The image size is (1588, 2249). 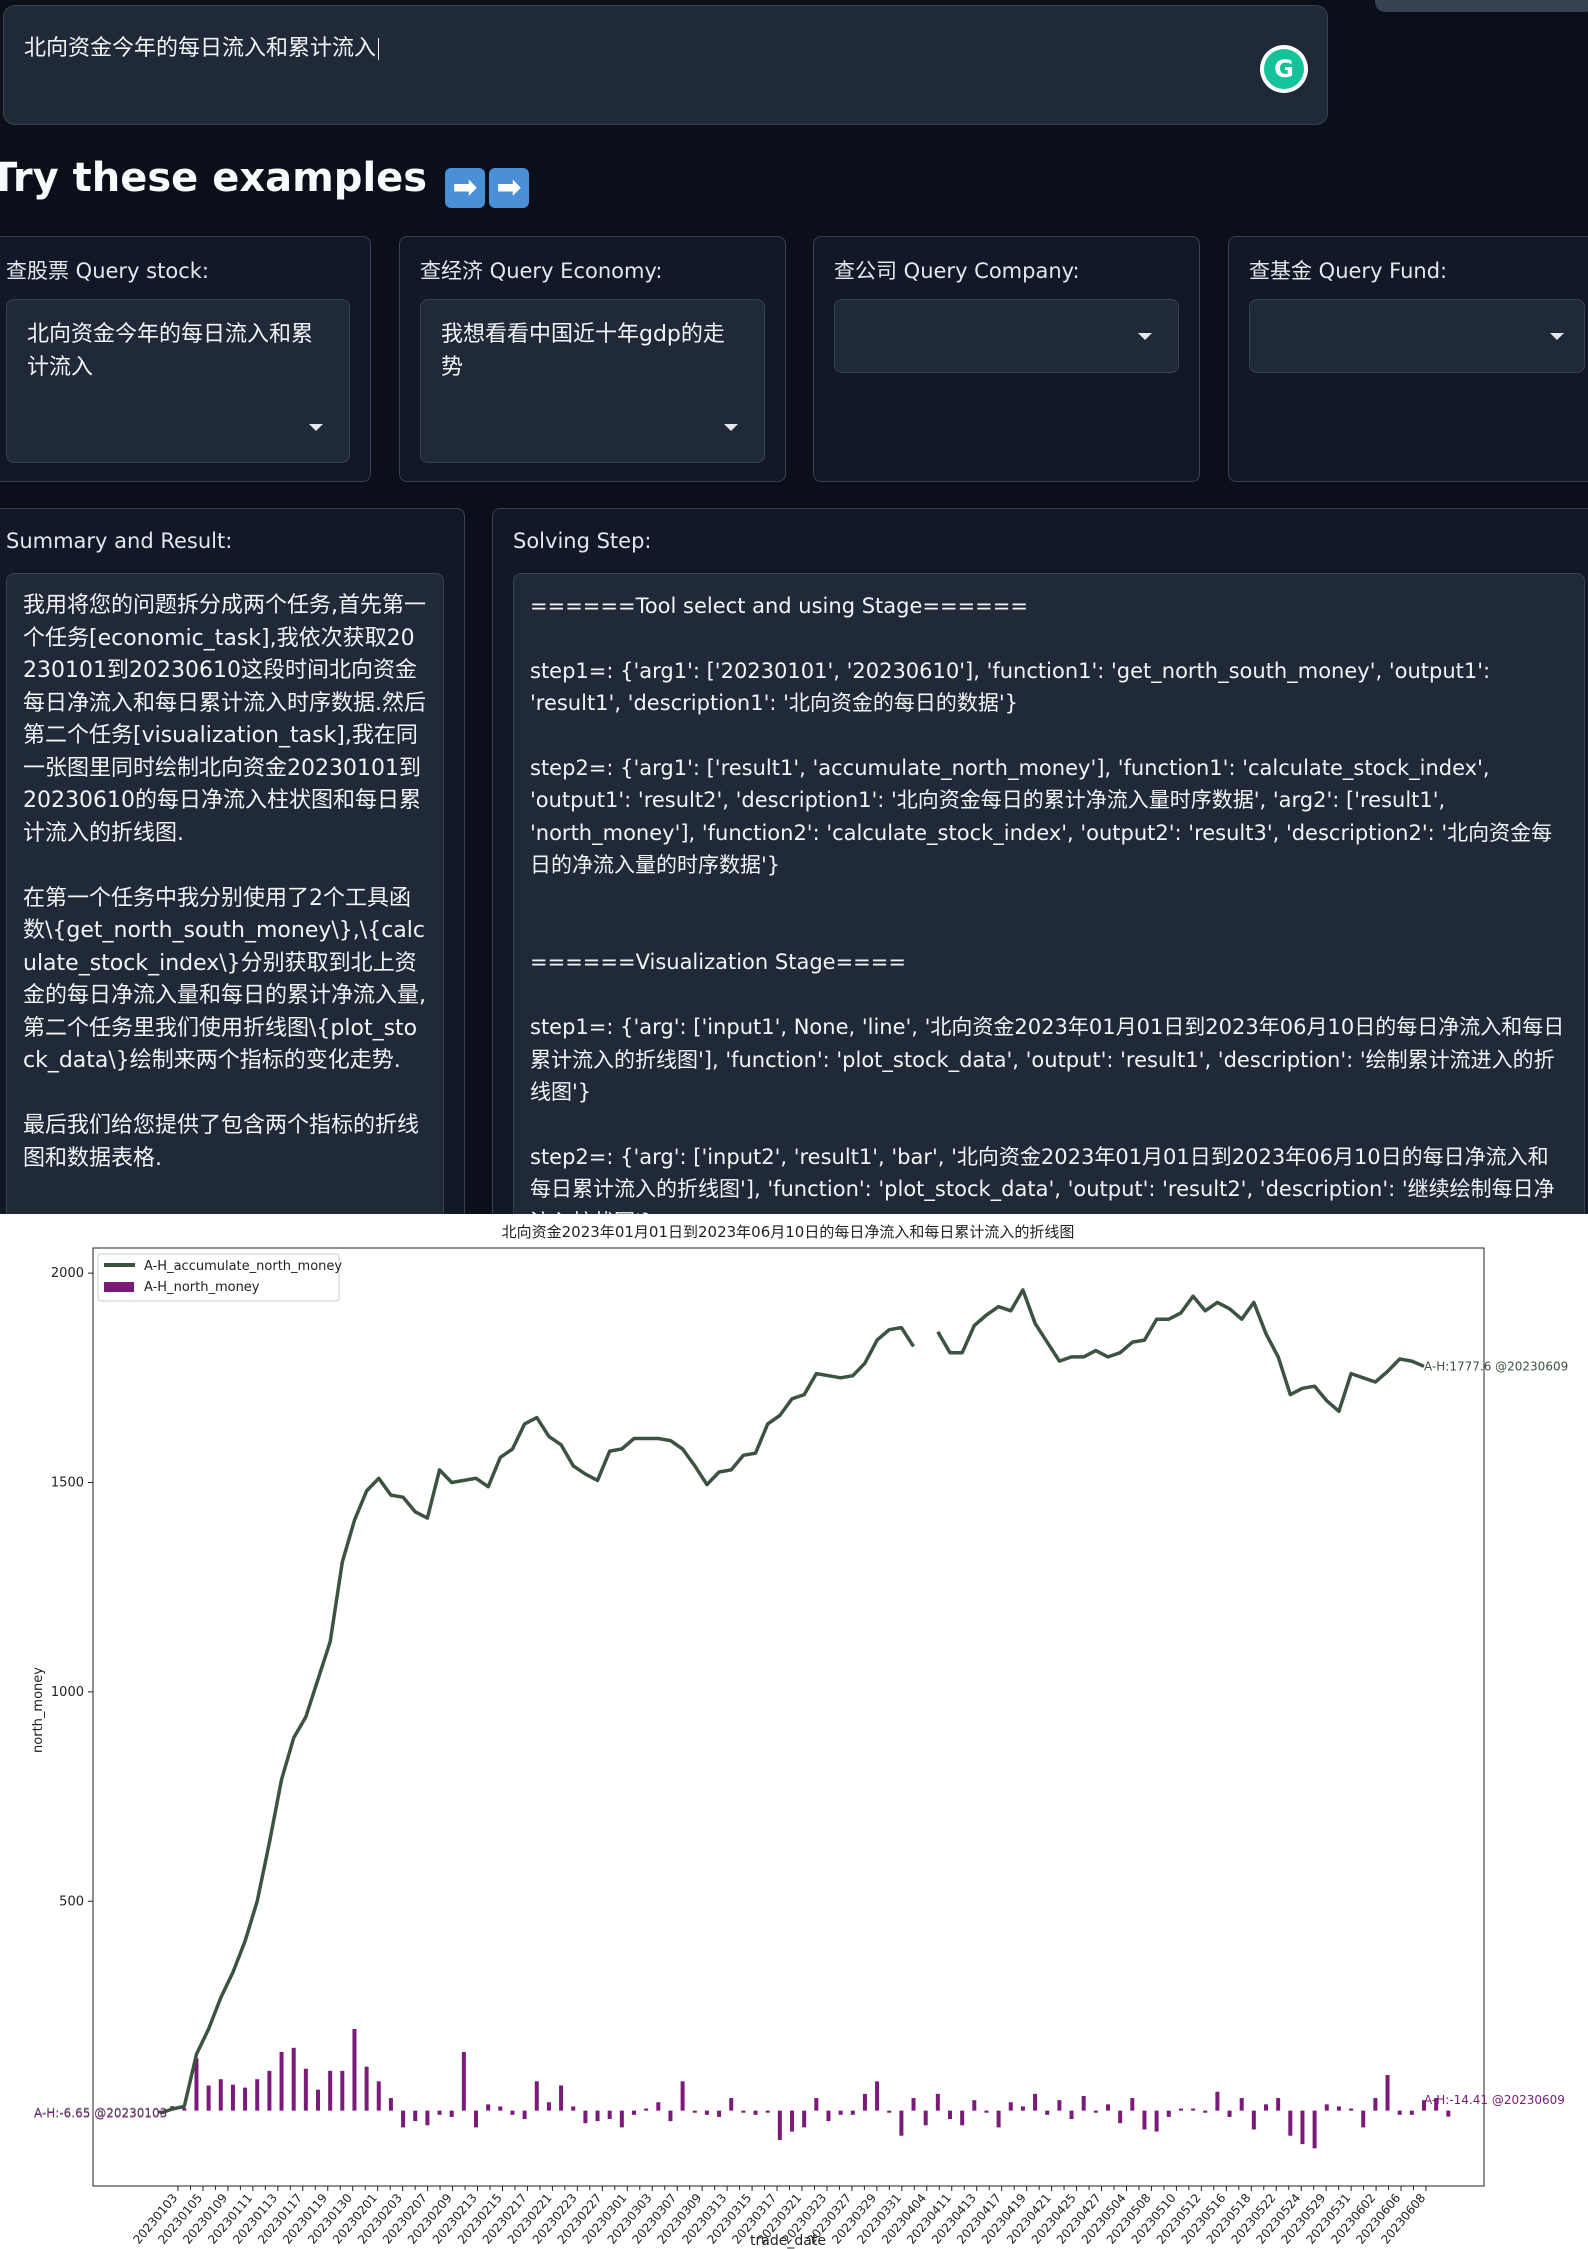 What do you see at coordinates (1481, 6) in the screenshot?
I see `top-right-button-stub` at bounding box center [1481, 6].